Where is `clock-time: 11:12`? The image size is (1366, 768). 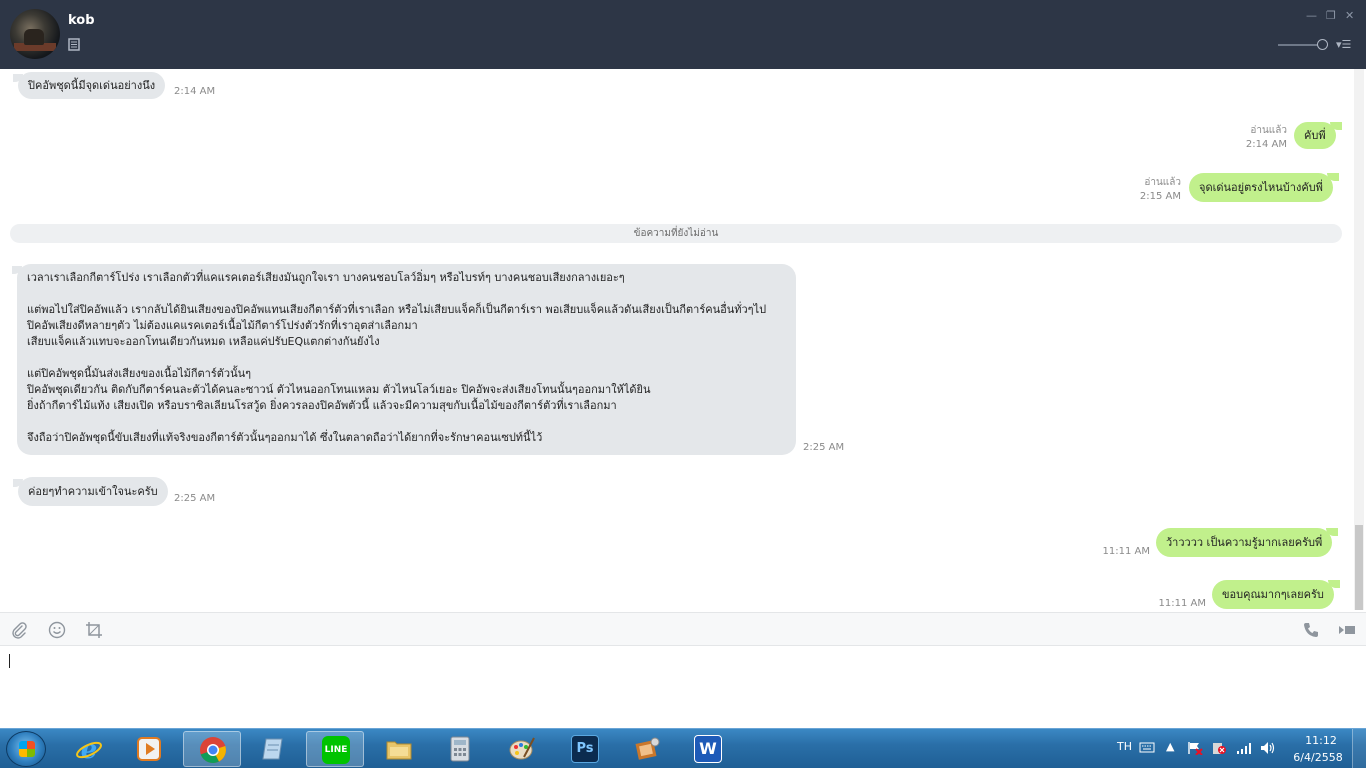 clock-time: 11:12 is located at coordinates (1321, 740).